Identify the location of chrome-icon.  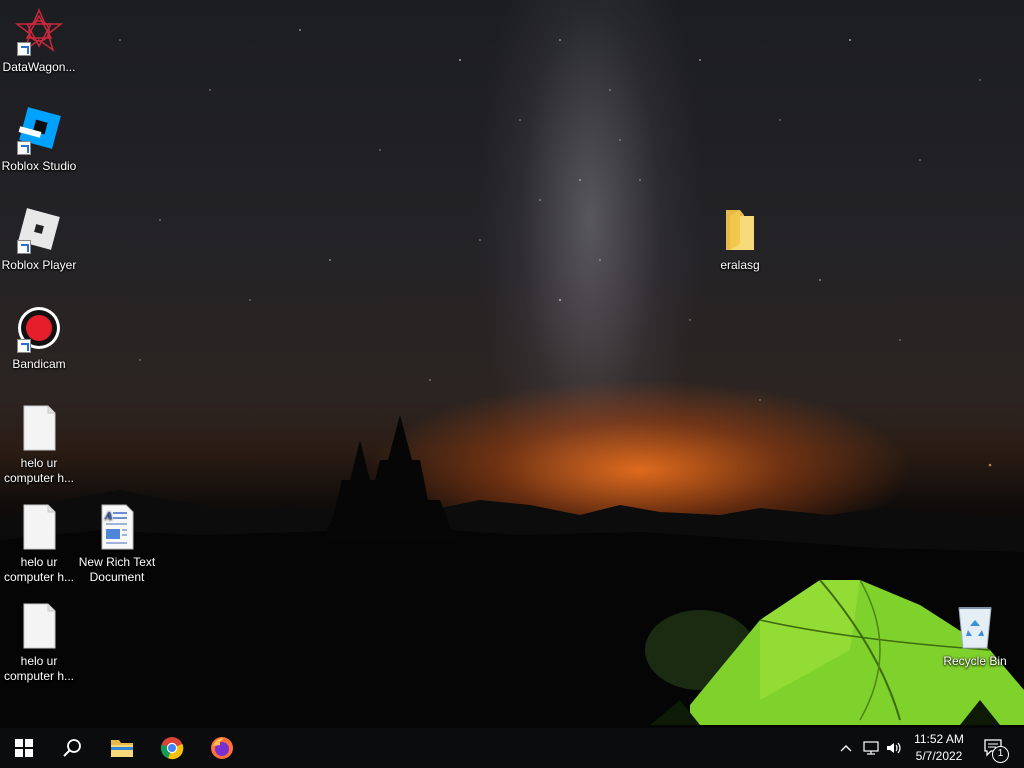
(172, 748).